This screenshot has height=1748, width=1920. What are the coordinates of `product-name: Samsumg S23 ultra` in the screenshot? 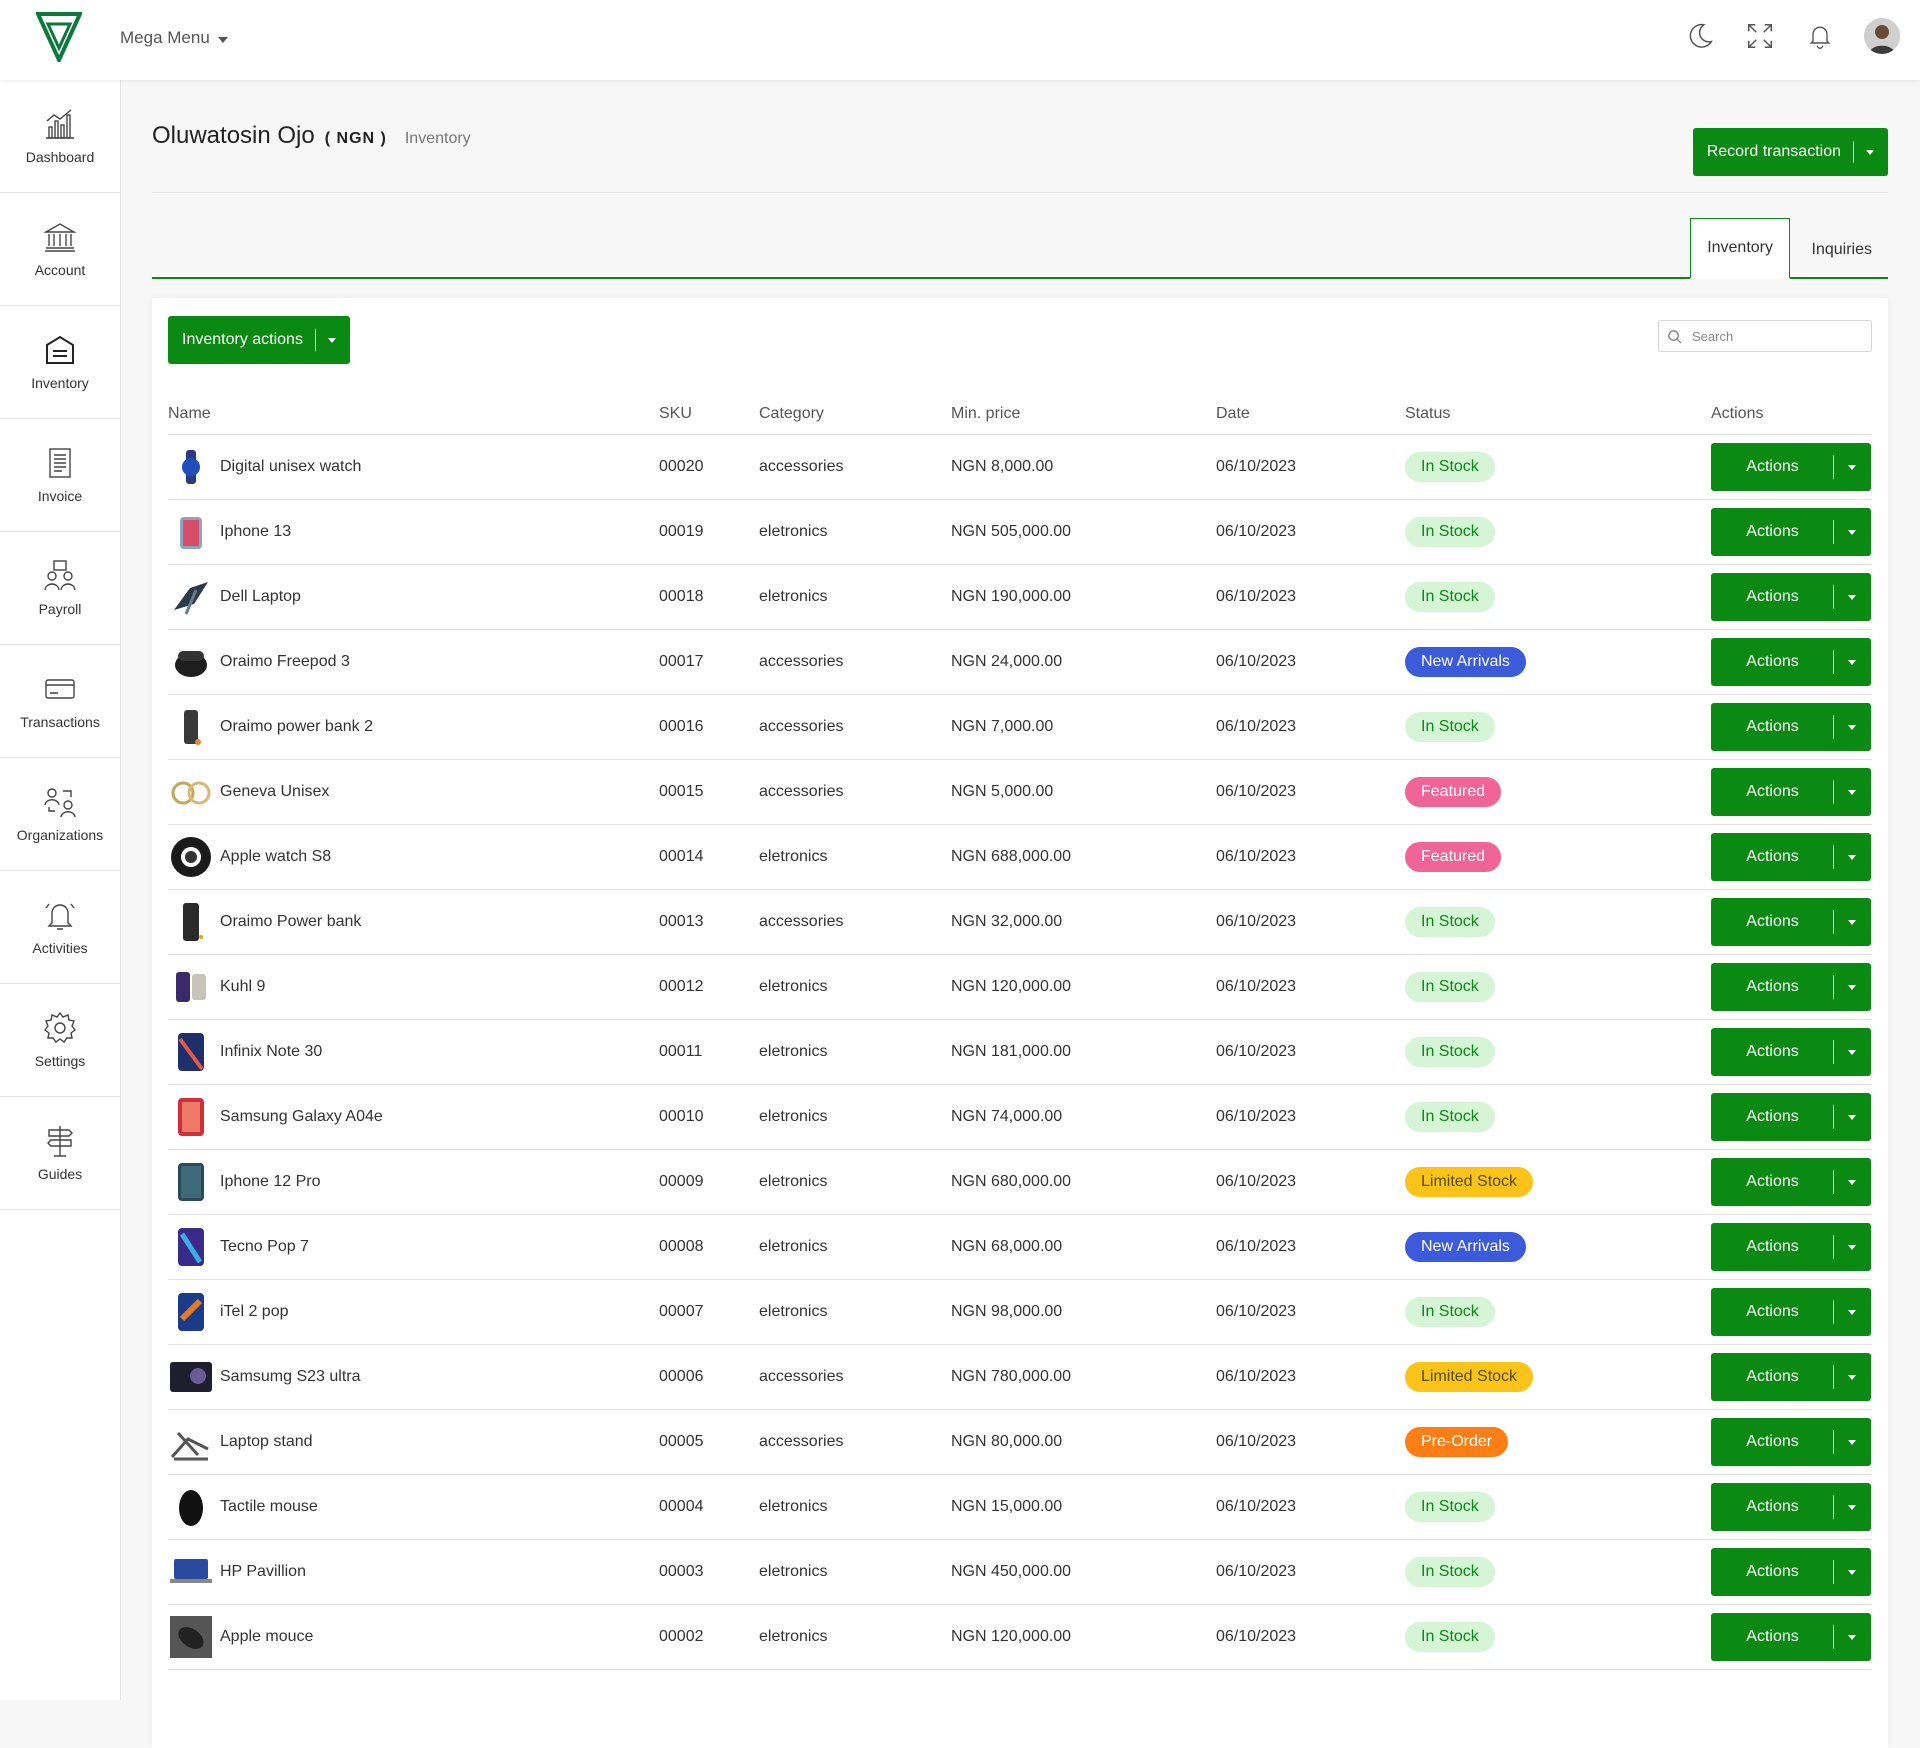 It's located at (290, 1377).